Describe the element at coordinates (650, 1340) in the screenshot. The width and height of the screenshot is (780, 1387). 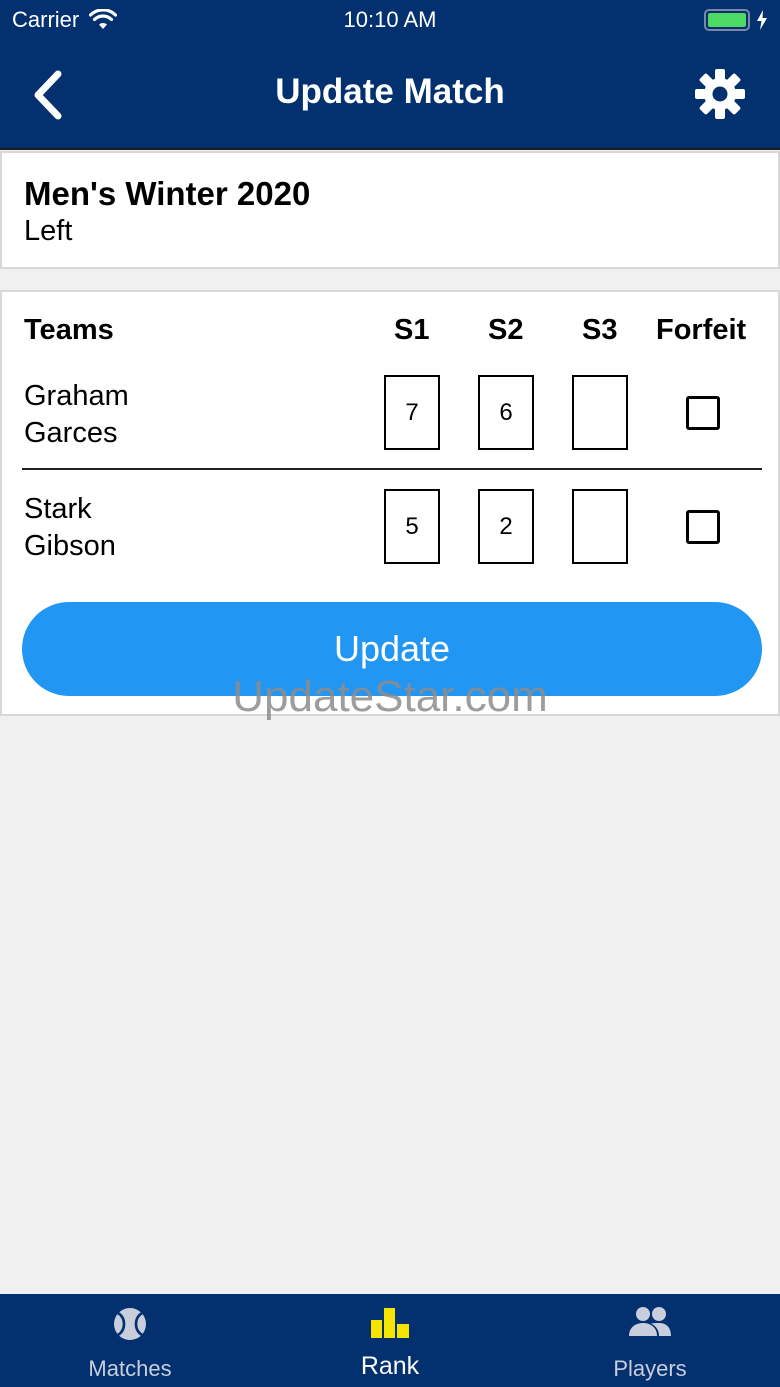
I see `tab-players: Players` at that location.